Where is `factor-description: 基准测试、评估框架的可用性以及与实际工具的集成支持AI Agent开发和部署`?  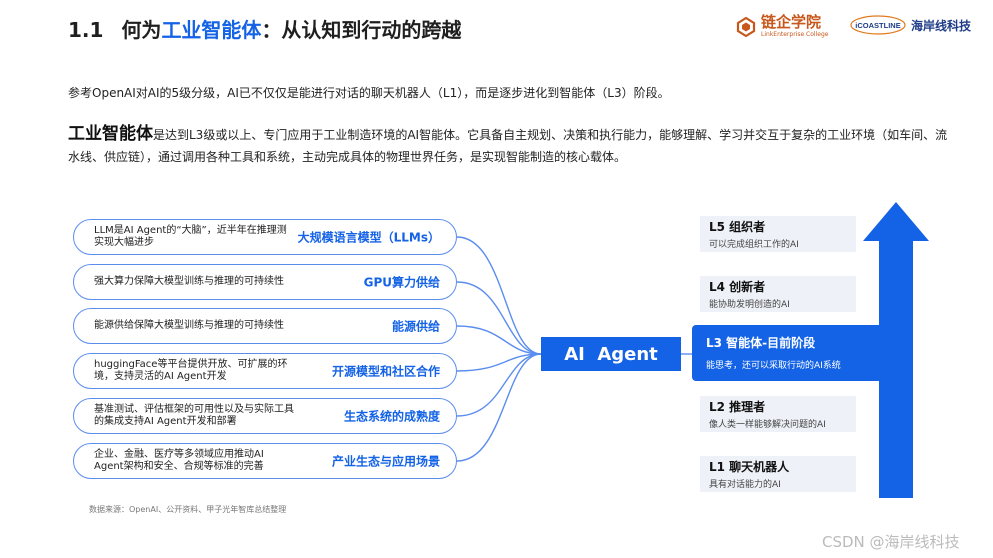
factor-description: 基准测试、评估框架的可用性以及与实际工具的集成支持AI Agent开发和部署 is located at coordinates (194, 415).